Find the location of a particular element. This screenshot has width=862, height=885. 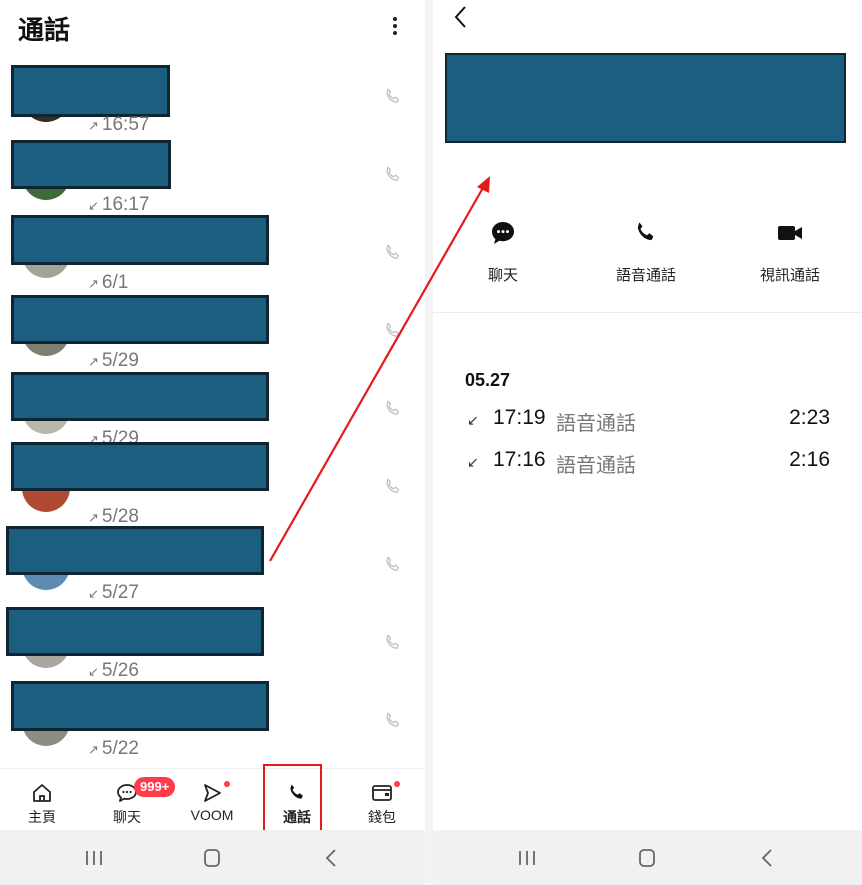

call-time: 5/29 is located at coordinates (120, 360).